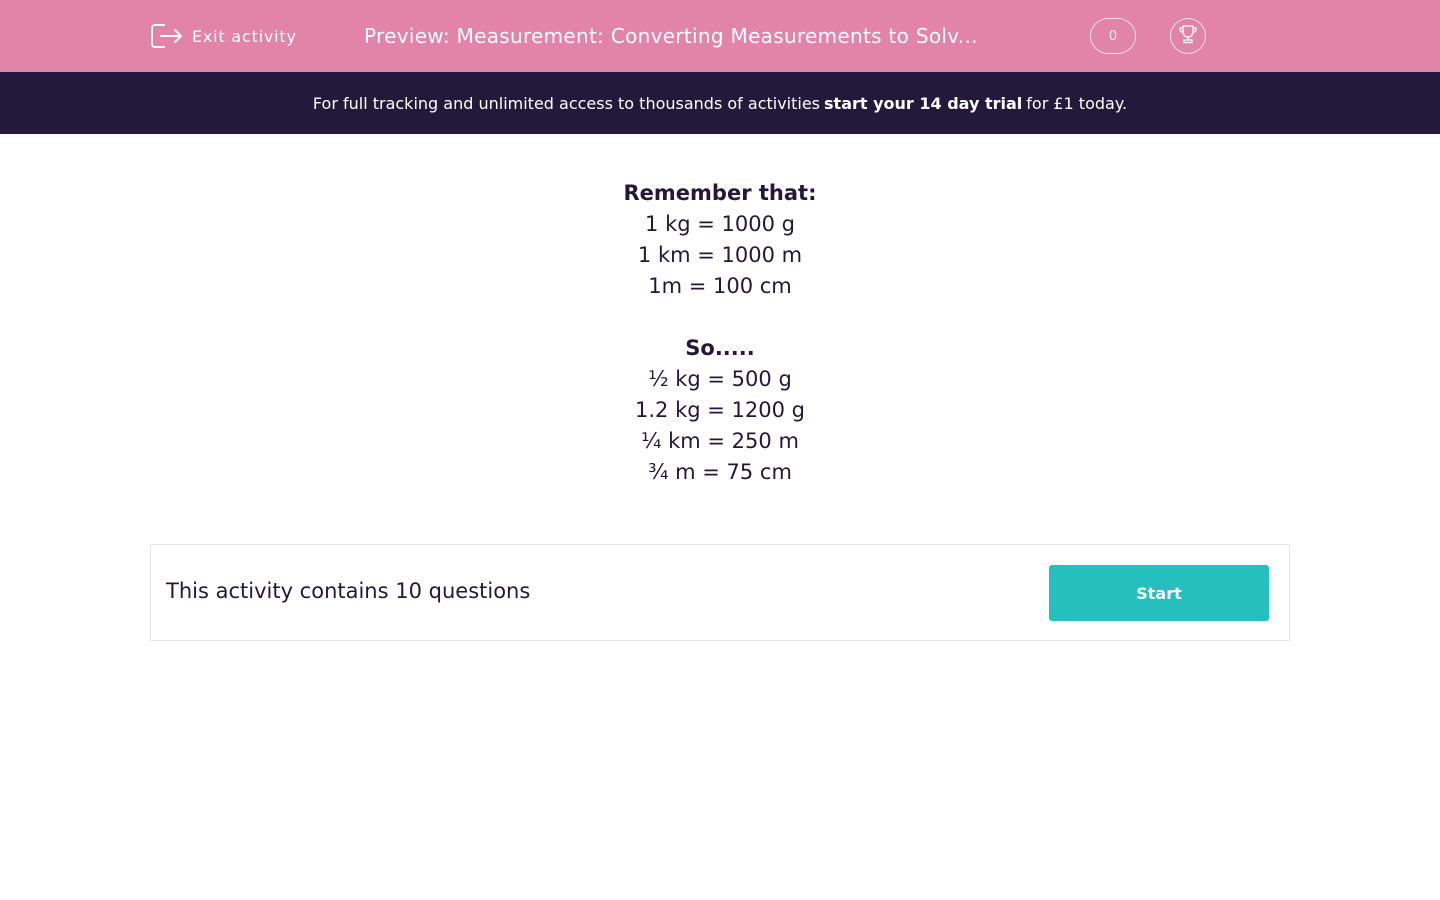 This screenshot has height=900, width=1440. Describe the element at coordinates (720, 379) in the screenshot. I see `example-line: ½ kg = 500 g` at that location.